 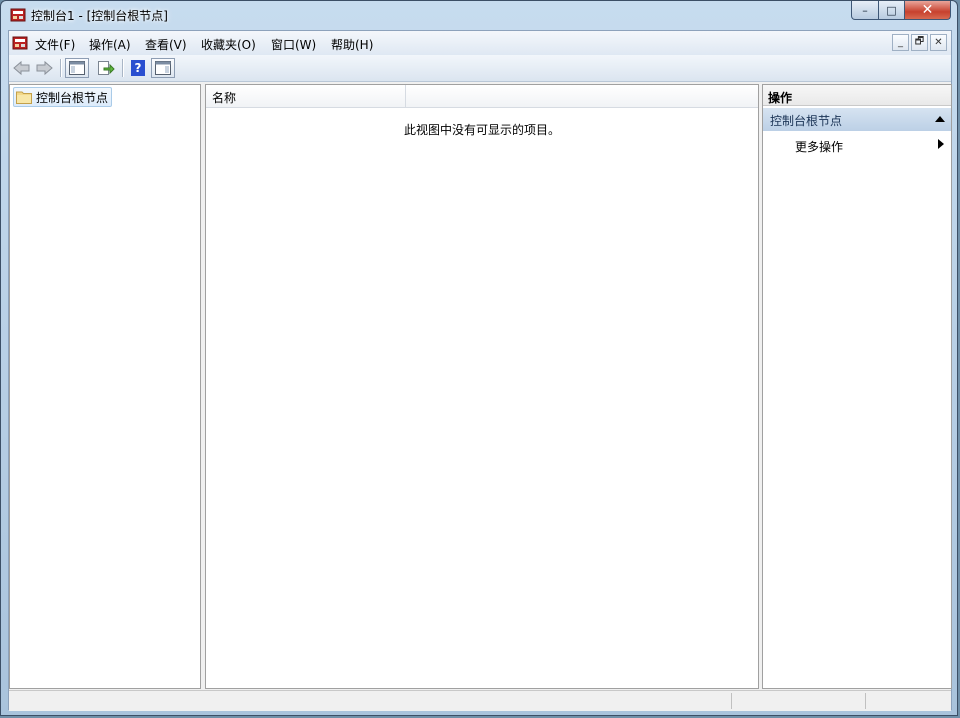 I want to click on show-hide-tree-button, so click(x=77, y=68).